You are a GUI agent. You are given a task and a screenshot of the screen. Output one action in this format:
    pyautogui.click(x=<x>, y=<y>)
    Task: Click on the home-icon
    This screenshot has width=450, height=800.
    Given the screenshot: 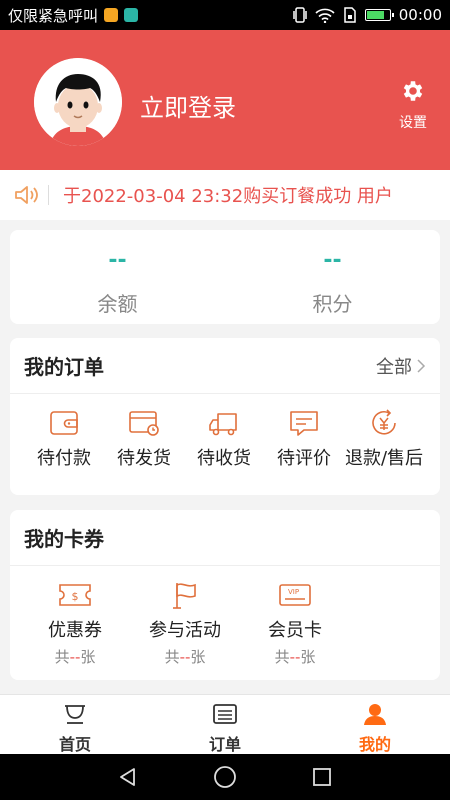 What is the action you would take?
    pyautogui.click(x=225, y=777)
    